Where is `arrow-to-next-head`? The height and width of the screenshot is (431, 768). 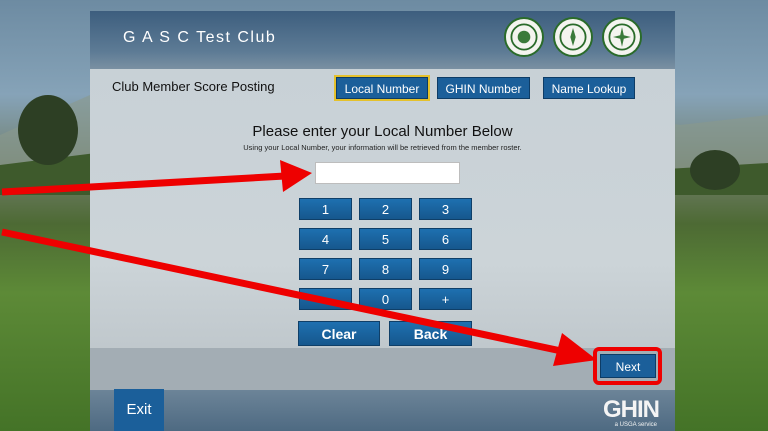 arrow-to-next-head is located at coordinates (575, 349).